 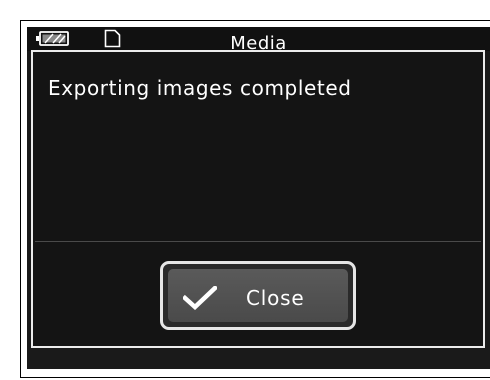 What do you see at coordinates (200, 88) in the screenshot?
I see `dialog-message: Exporting images completed` at bounding box center [200, 88].